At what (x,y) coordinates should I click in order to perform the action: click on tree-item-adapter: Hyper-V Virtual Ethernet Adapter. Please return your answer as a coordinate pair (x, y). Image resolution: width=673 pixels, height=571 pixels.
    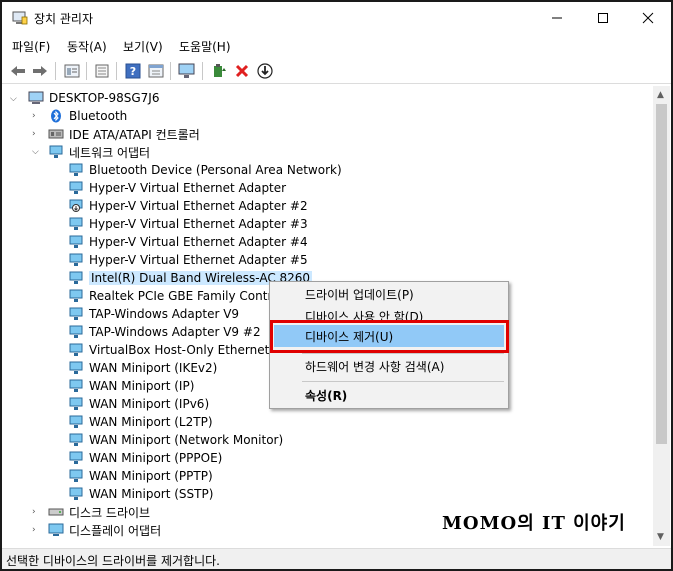
    Looking at the image, I should click on (177, 188).